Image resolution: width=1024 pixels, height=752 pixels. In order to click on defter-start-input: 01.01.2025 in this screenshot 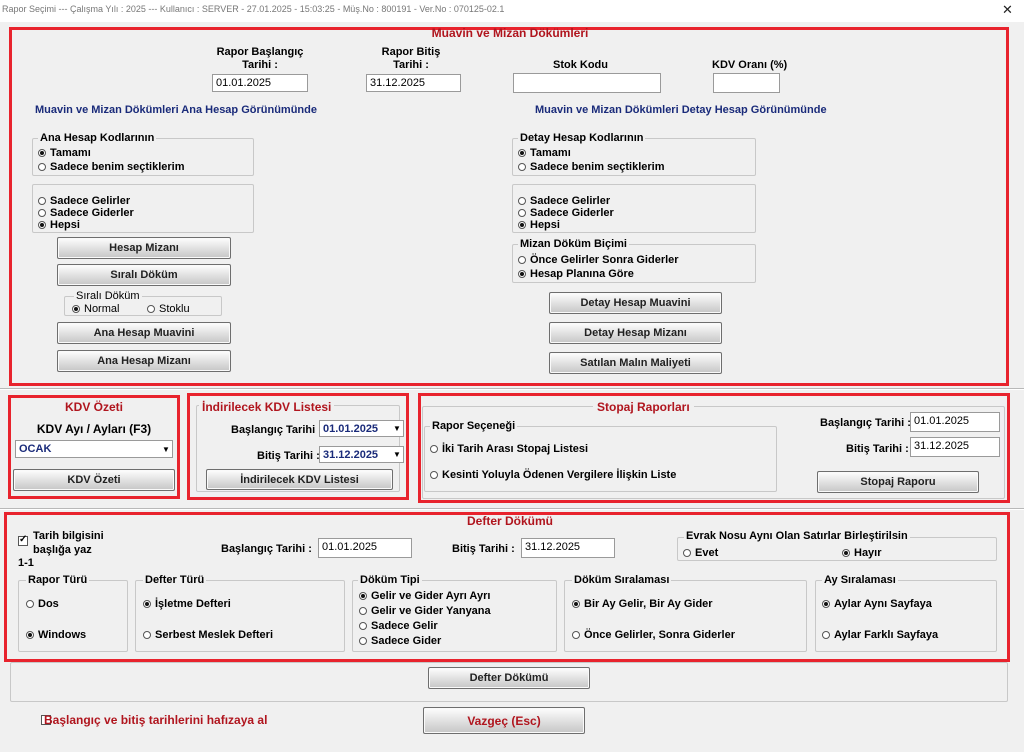, I will do `click(365, 548)`.